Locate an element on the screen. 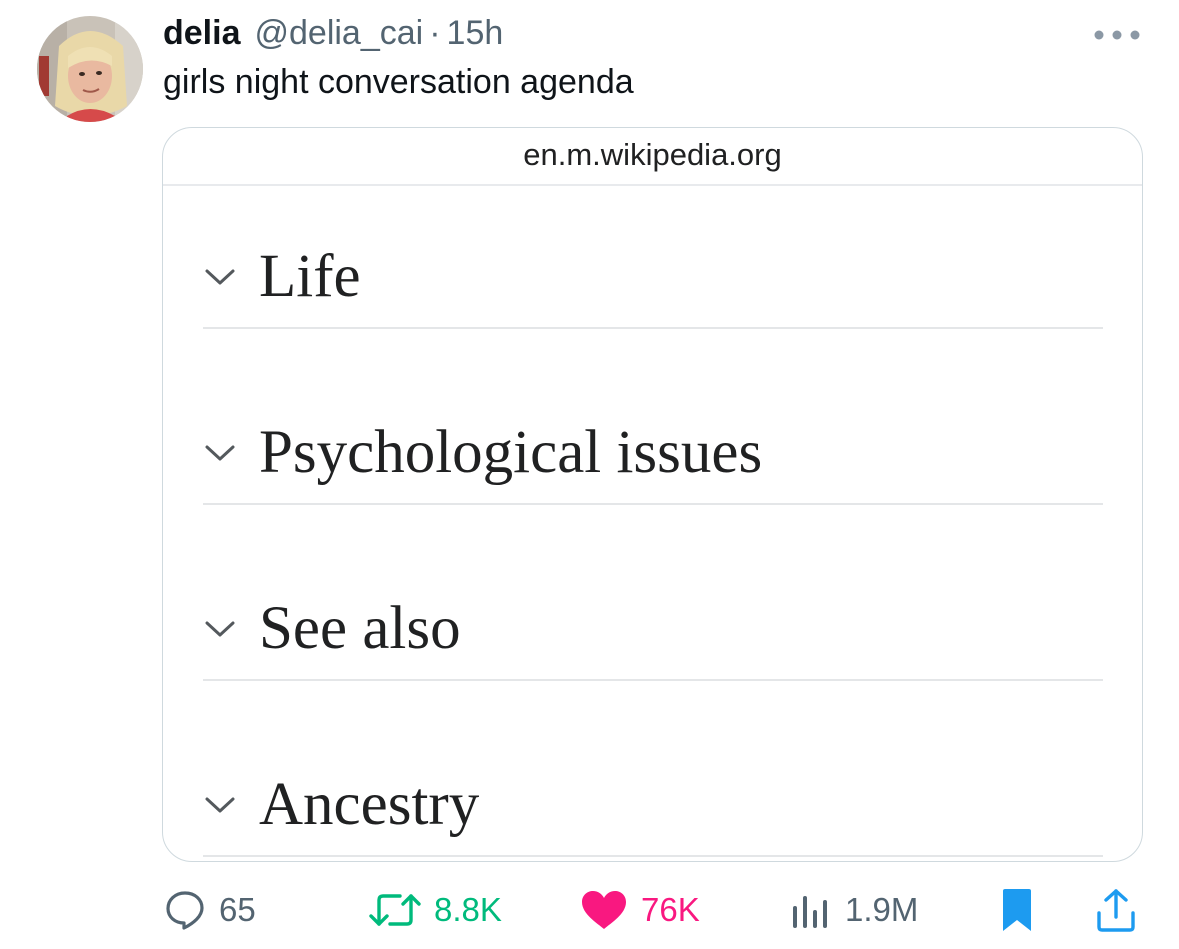 This screenshot has width=1179, height=949. bookmark-button is located at coordinates (1017, 910).